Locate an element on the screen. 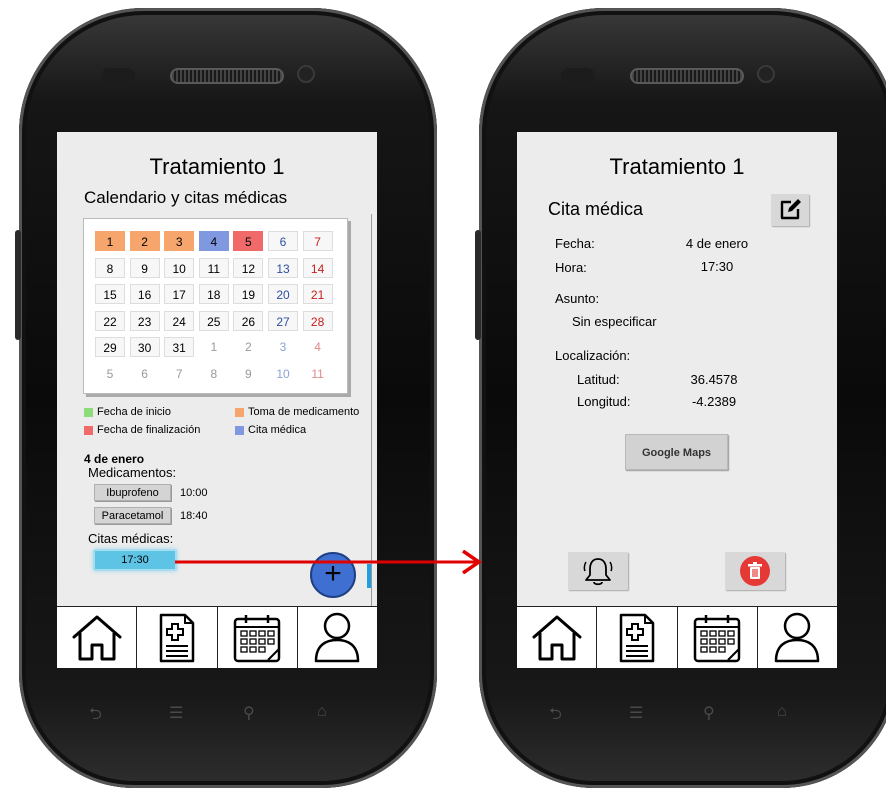  delete-button is located at coordinates (755, 571).